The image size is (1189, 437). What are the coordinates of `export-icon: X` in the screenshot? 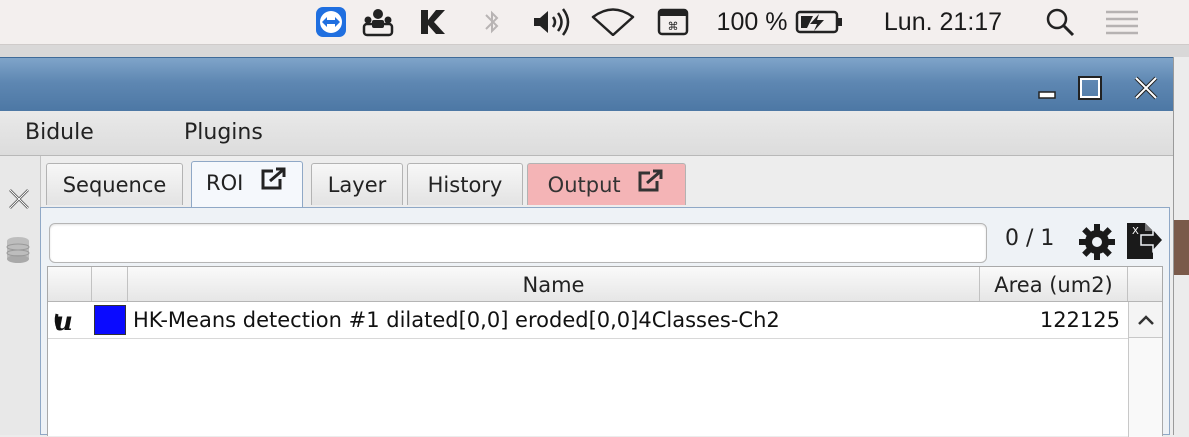 It's located at (1144, 241).